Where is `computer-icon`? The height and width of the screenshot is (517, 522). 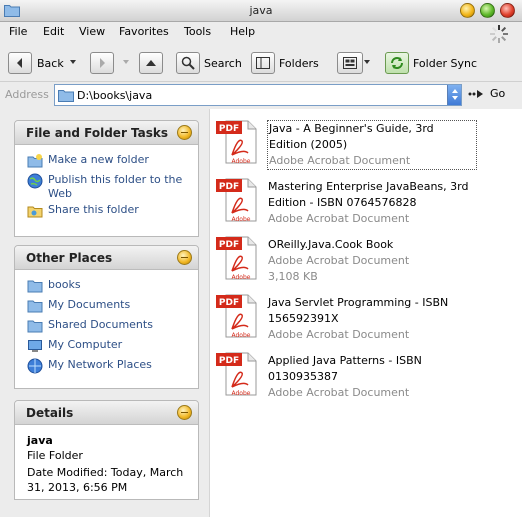
computer-icon is located at coordinates (35, 346).